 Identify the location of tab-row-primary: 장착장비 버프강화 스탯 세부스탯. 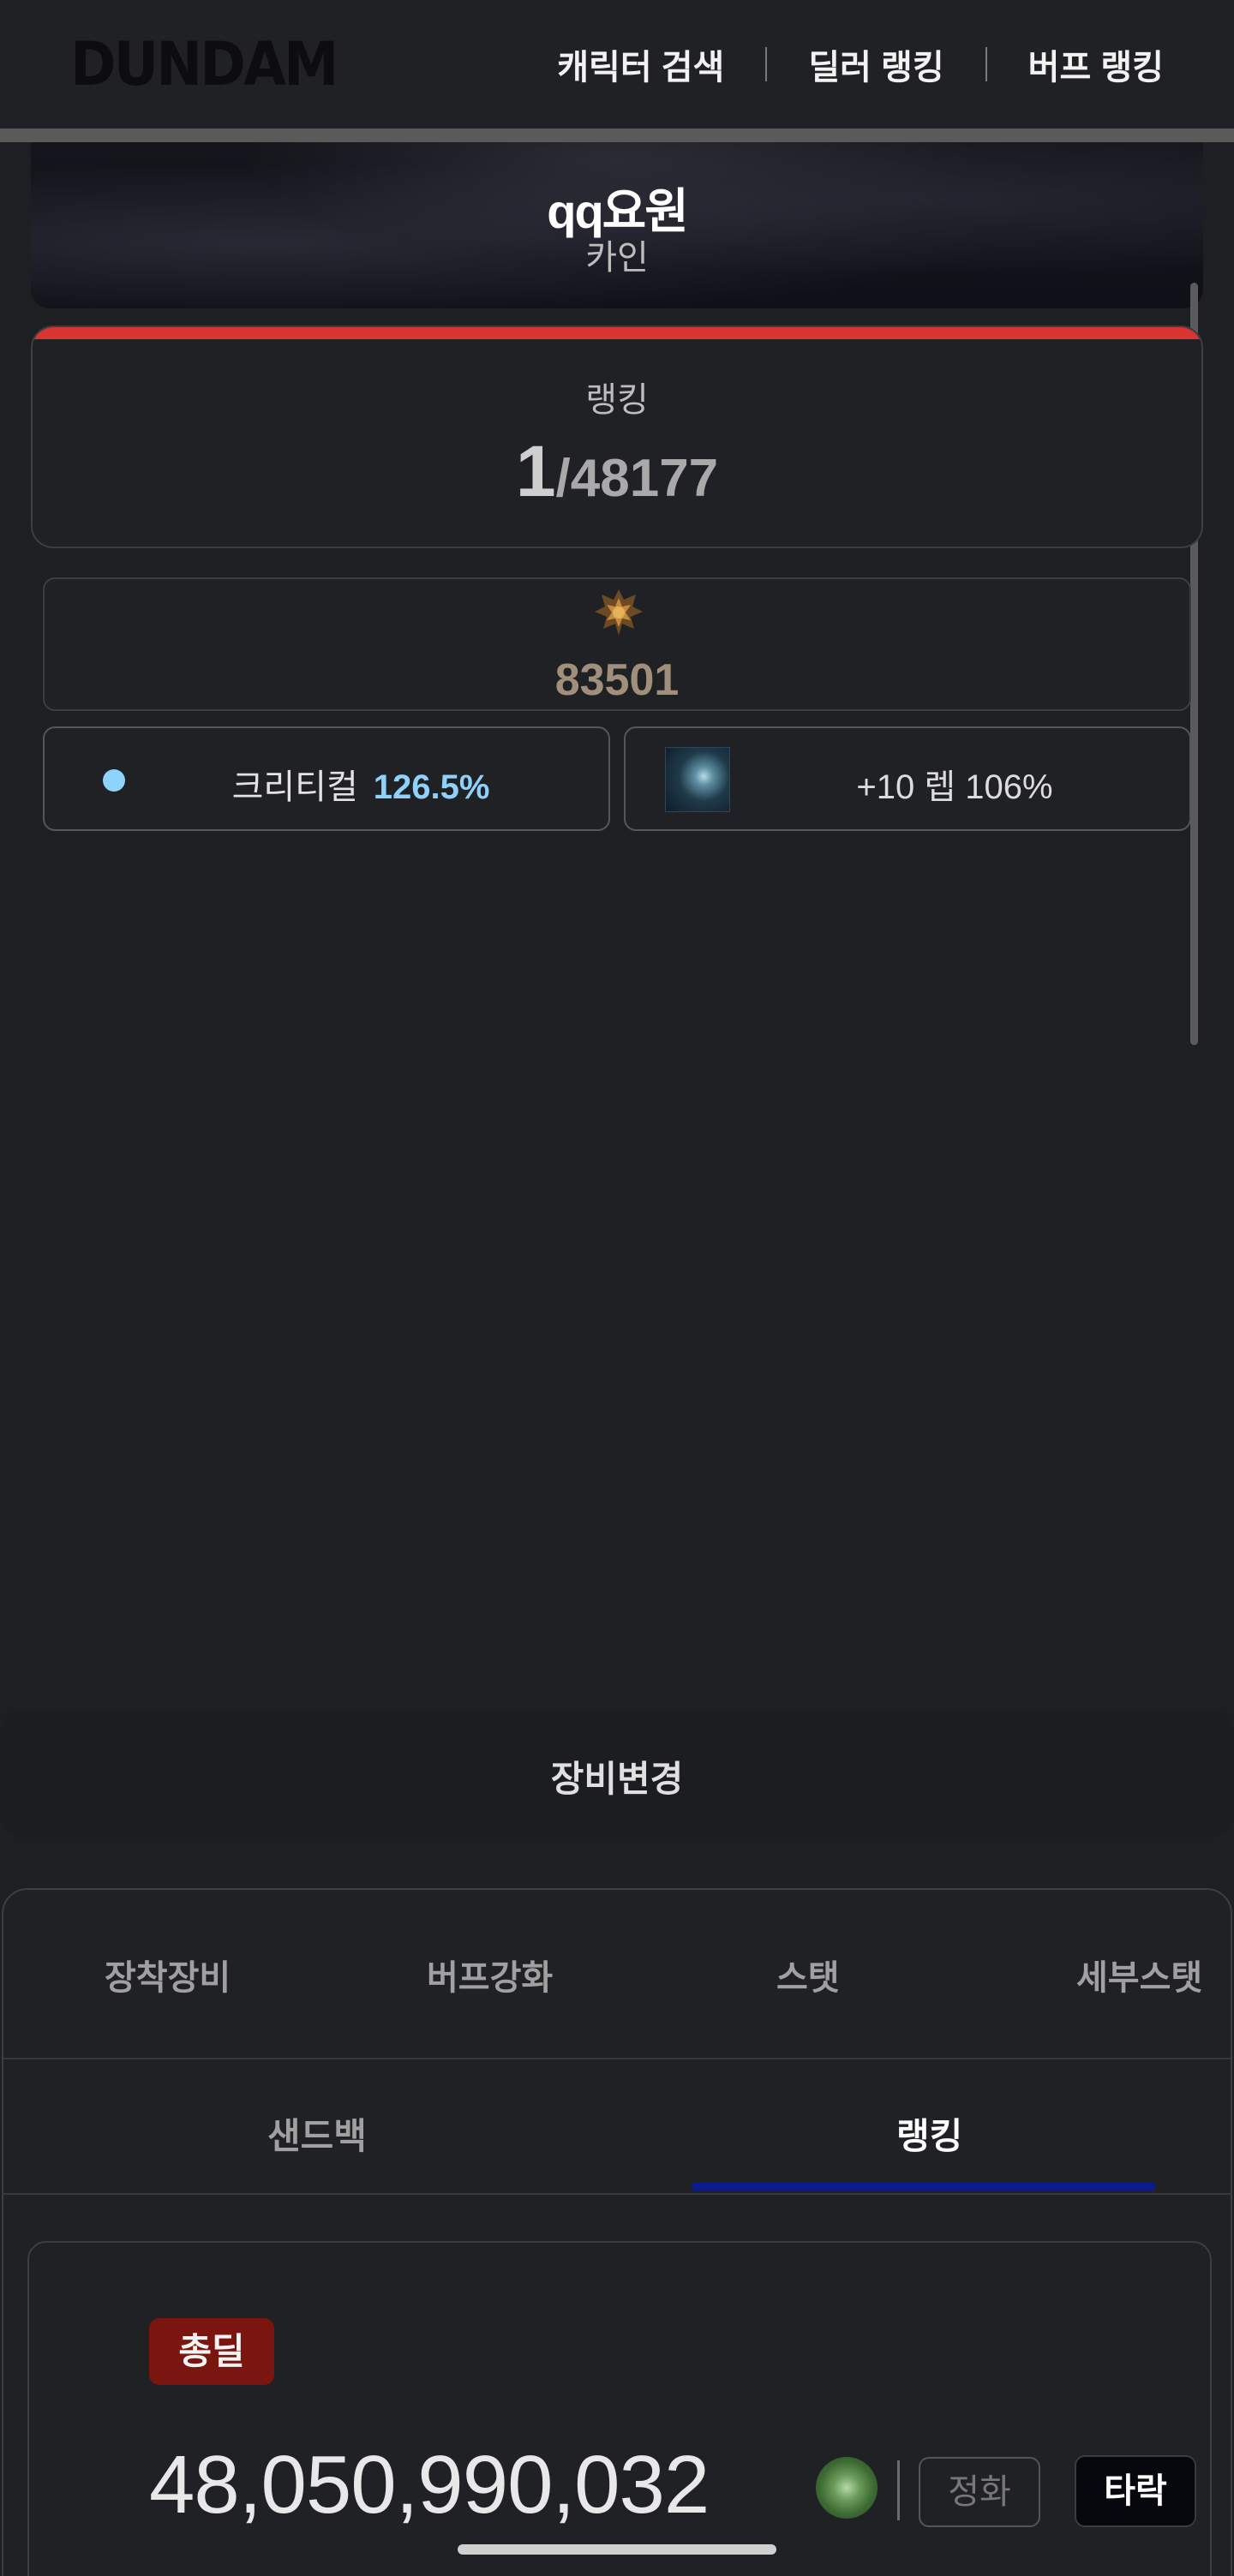
(617, 1976).